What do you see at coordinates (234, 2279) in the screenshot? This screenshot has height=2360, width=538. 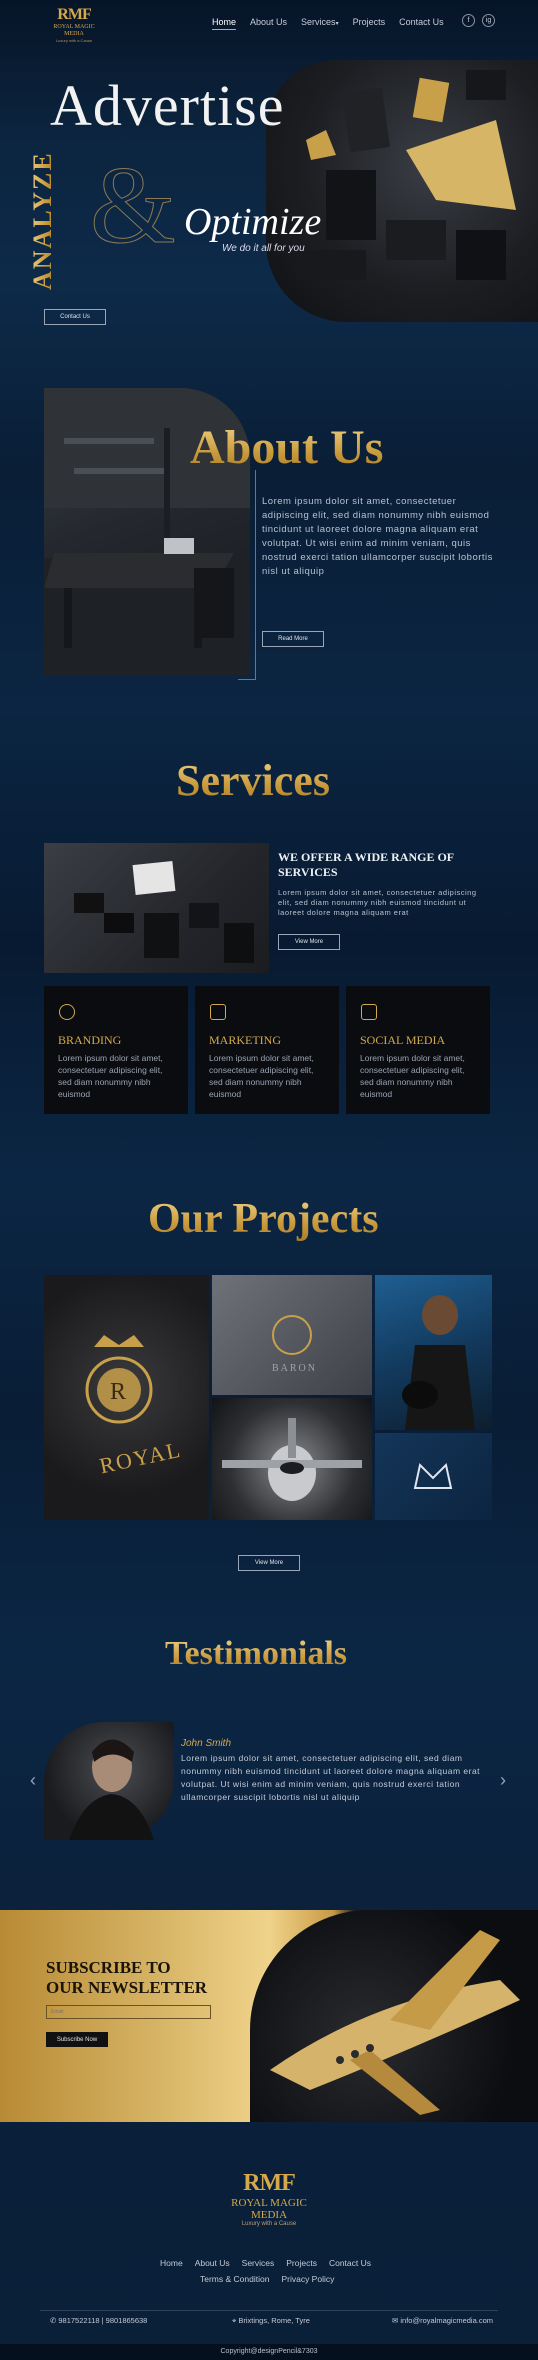 I see `footer-terms-link: Terms & Condition` at bounding box center [234, 2279].